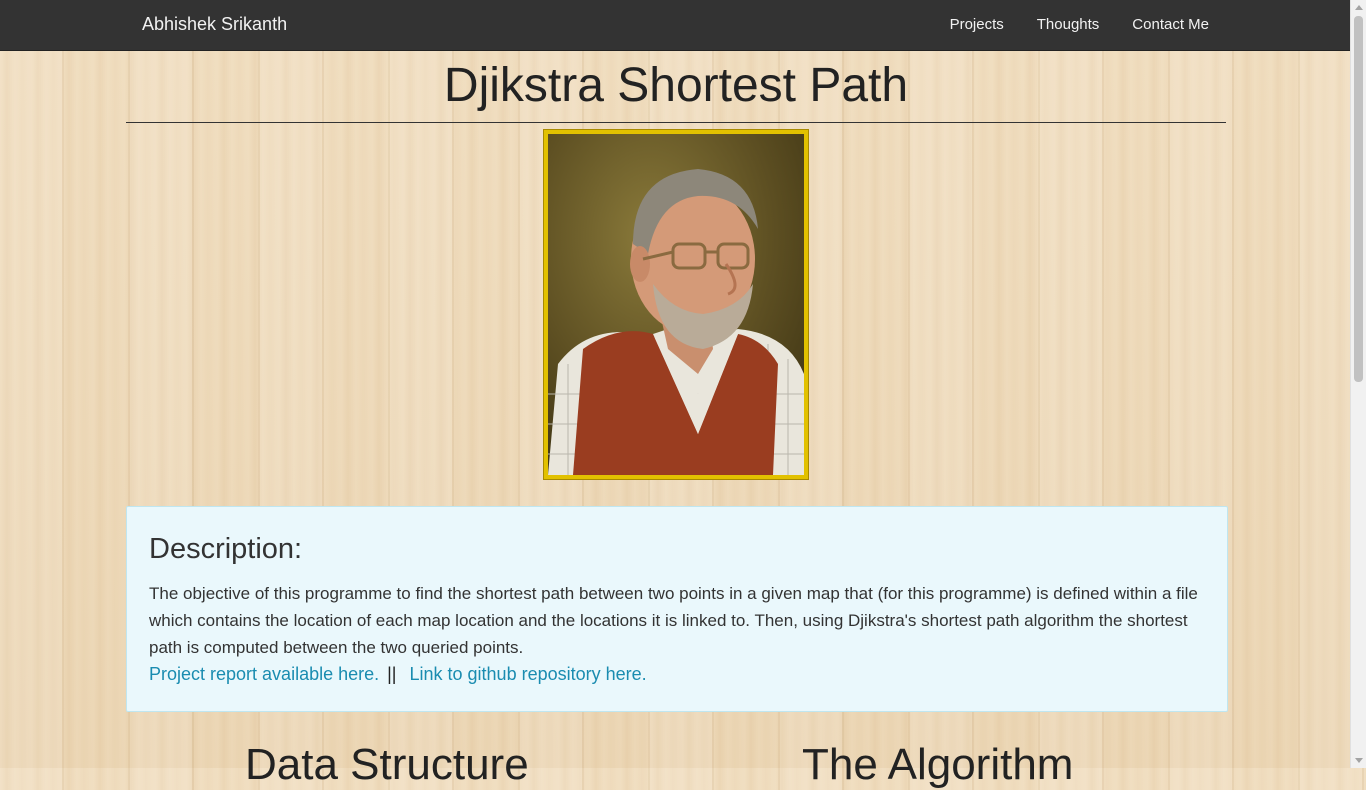 This screenshot has width=1366, height=790. I want to click on nav-link-projects: Projects, so click(977, 25).